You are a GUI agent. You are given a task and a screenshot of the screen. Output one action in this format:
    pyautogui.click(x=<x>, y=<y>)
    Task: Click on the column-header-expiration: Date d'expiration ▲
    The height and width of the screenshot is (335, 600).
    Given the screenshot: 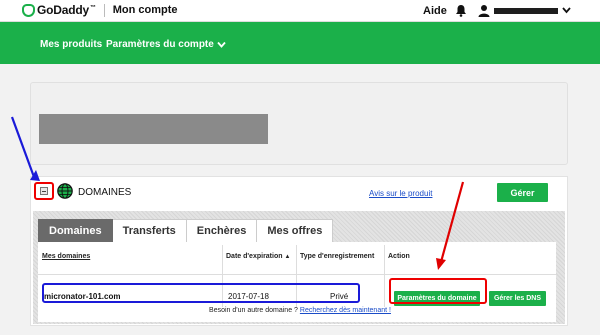 What is the action you would take?
    pyautogui.click(x=258, y=256)
    